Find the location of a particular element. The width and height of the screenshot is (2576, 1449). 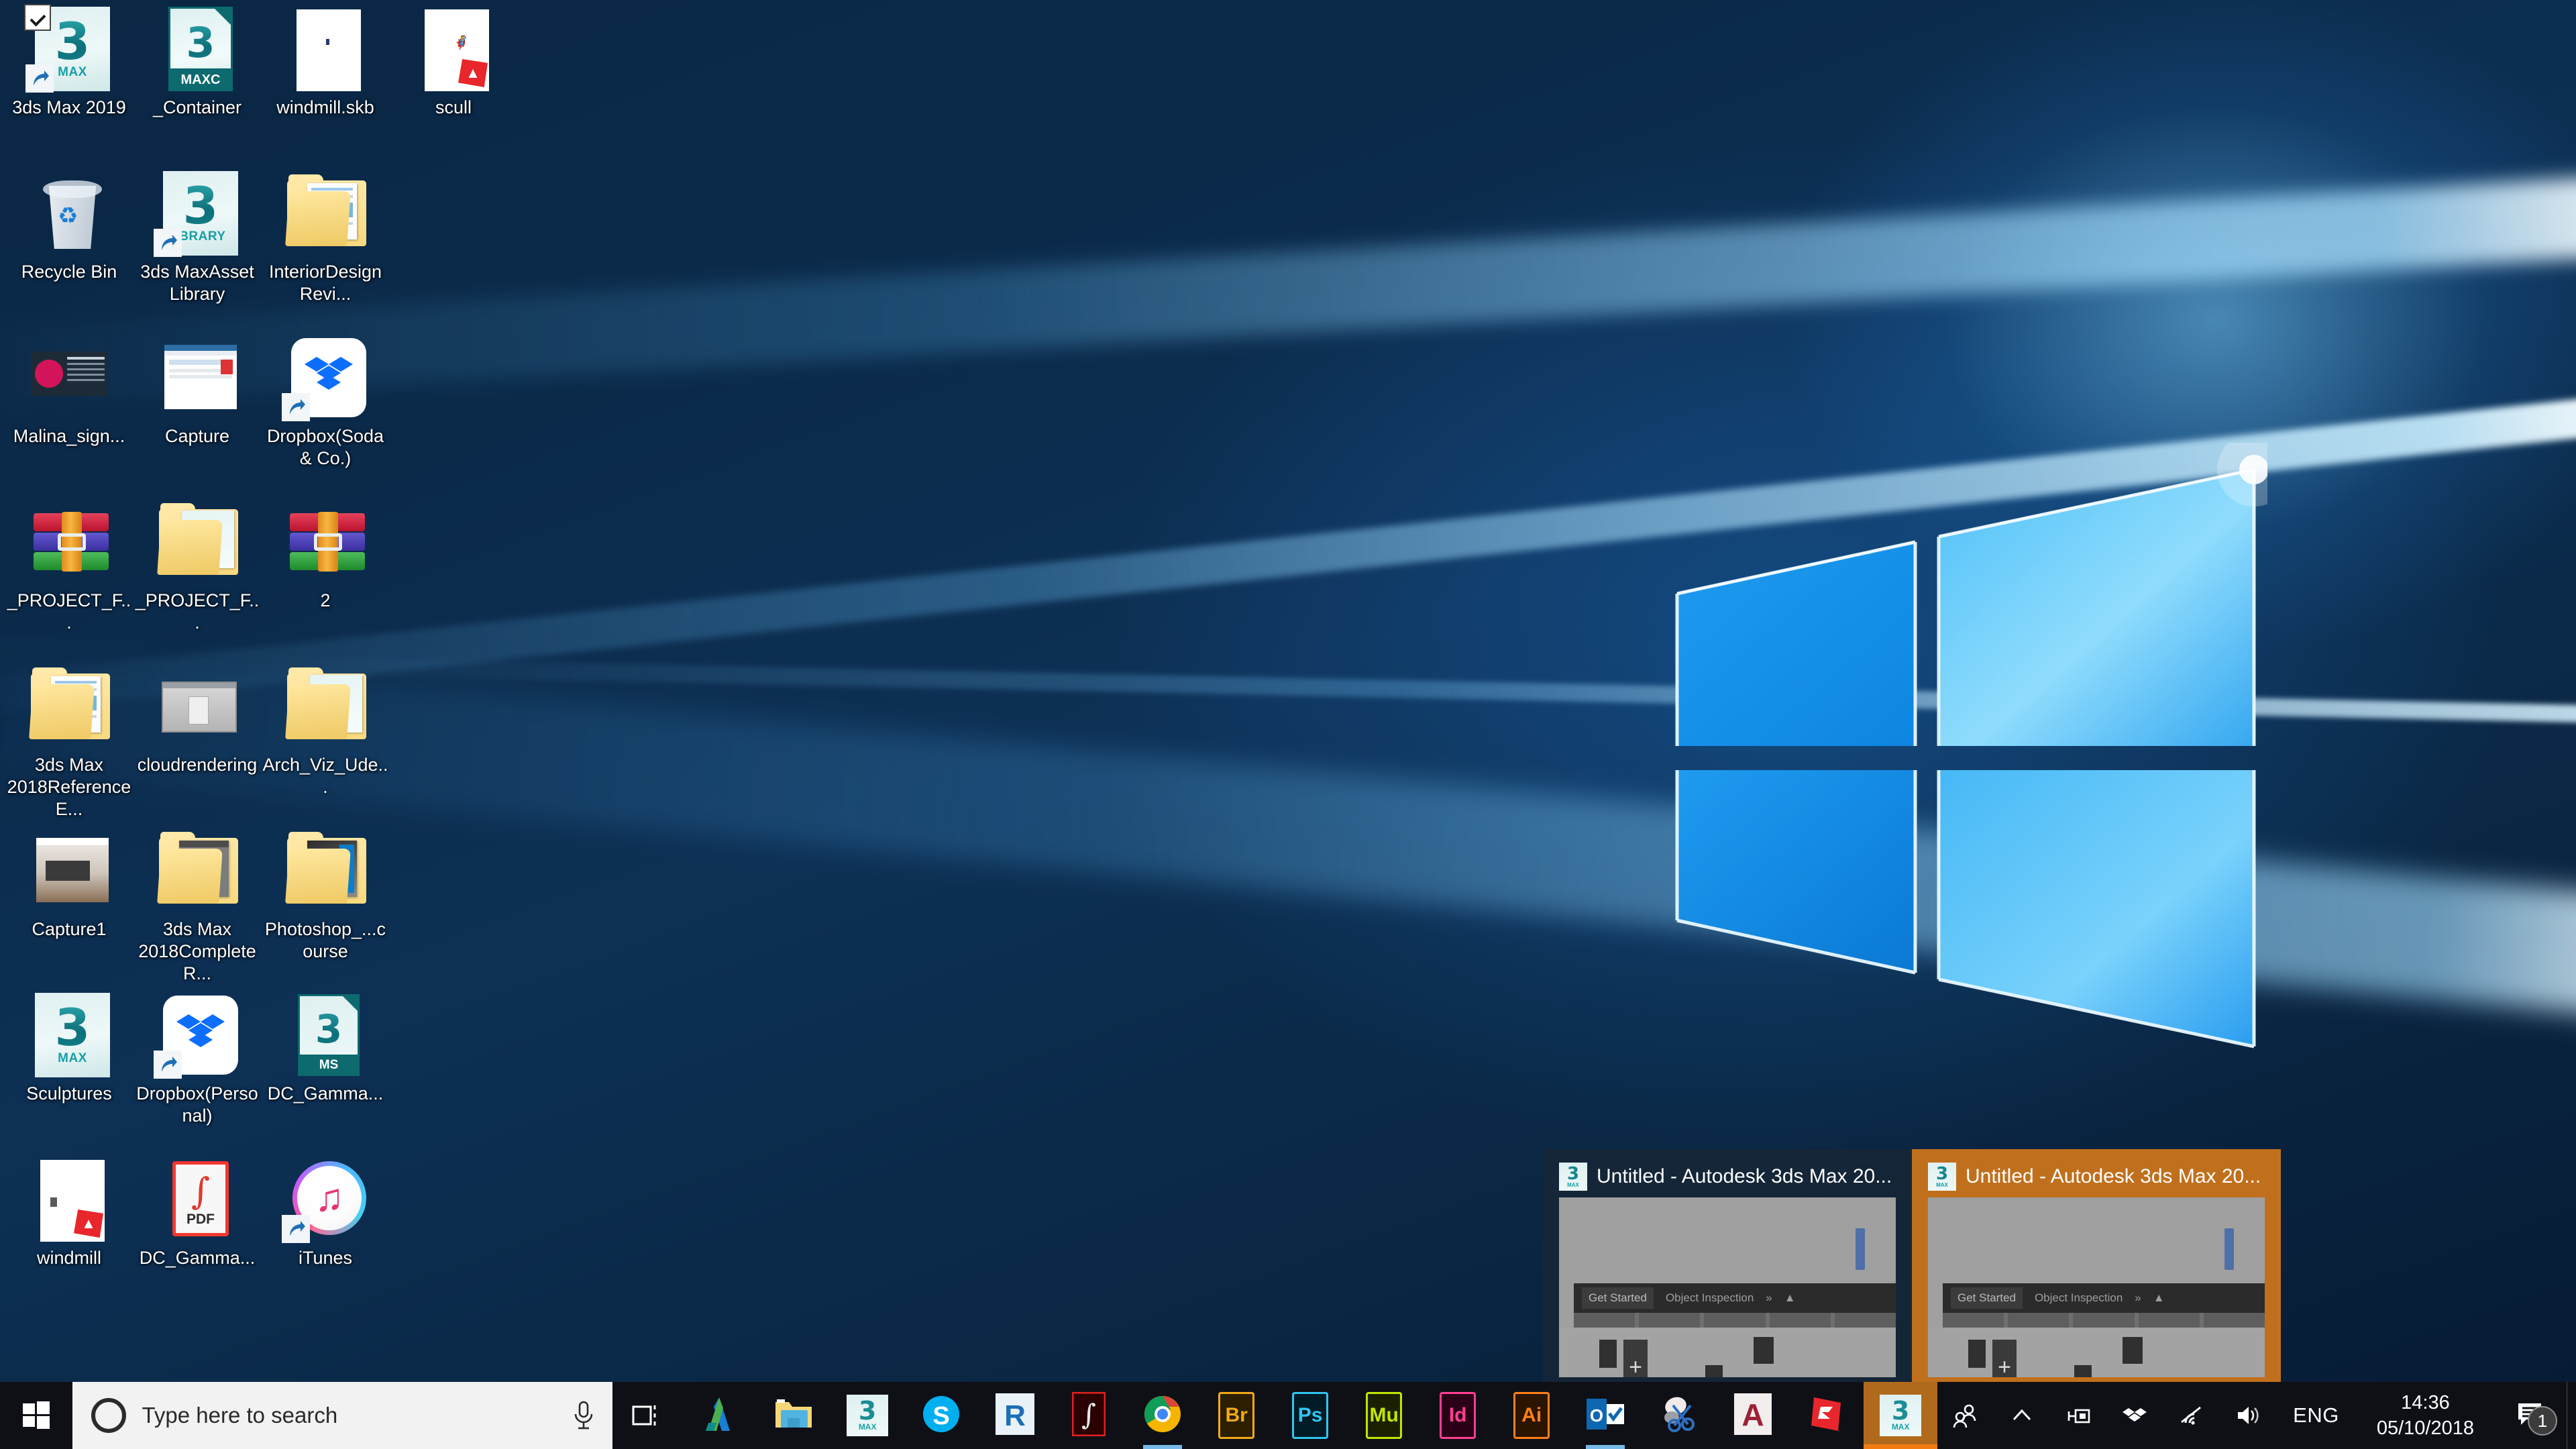

selection-checkbox is located at coordinates (37, 17).